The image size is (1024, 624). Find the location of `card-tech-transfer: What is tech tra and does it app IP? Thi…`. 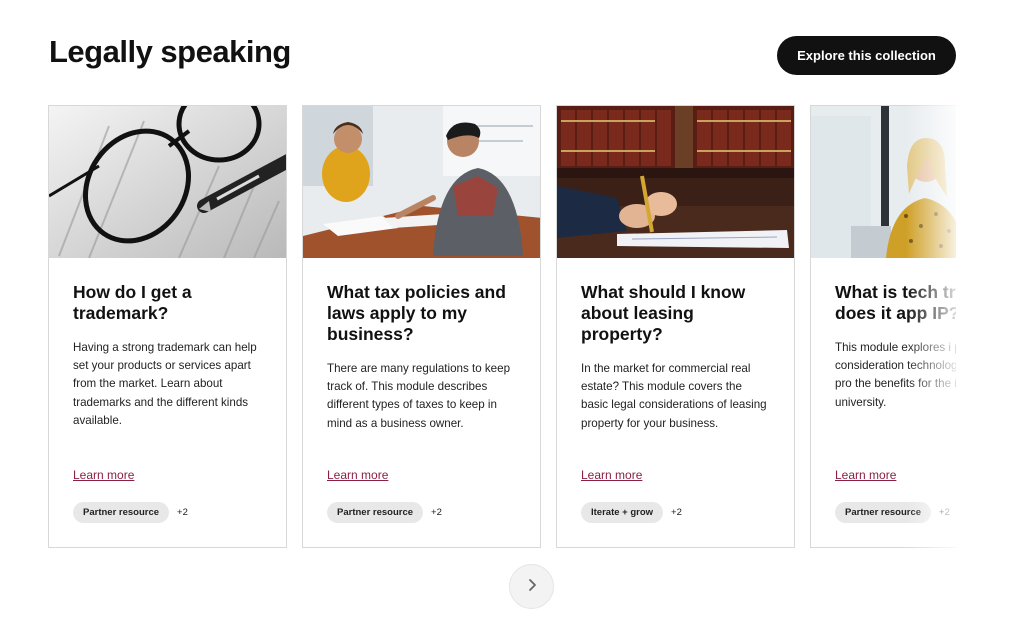

card-tech-transfer: What is tech tra and does it app IP? Thi… is located at coordinates (883, 326).